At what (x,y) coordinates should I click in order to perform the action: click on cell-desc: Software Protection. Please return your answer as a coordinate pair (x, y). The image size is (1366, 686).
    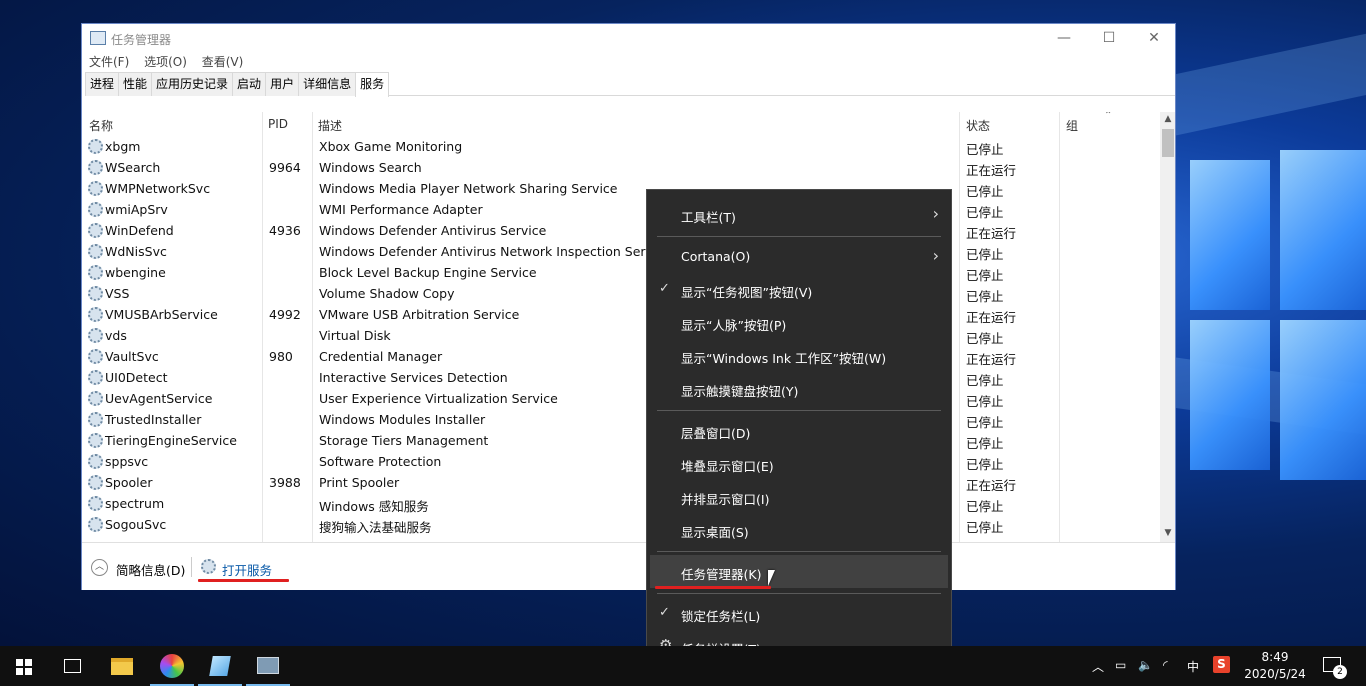
    Looking at the image, I should click on (380, 461).